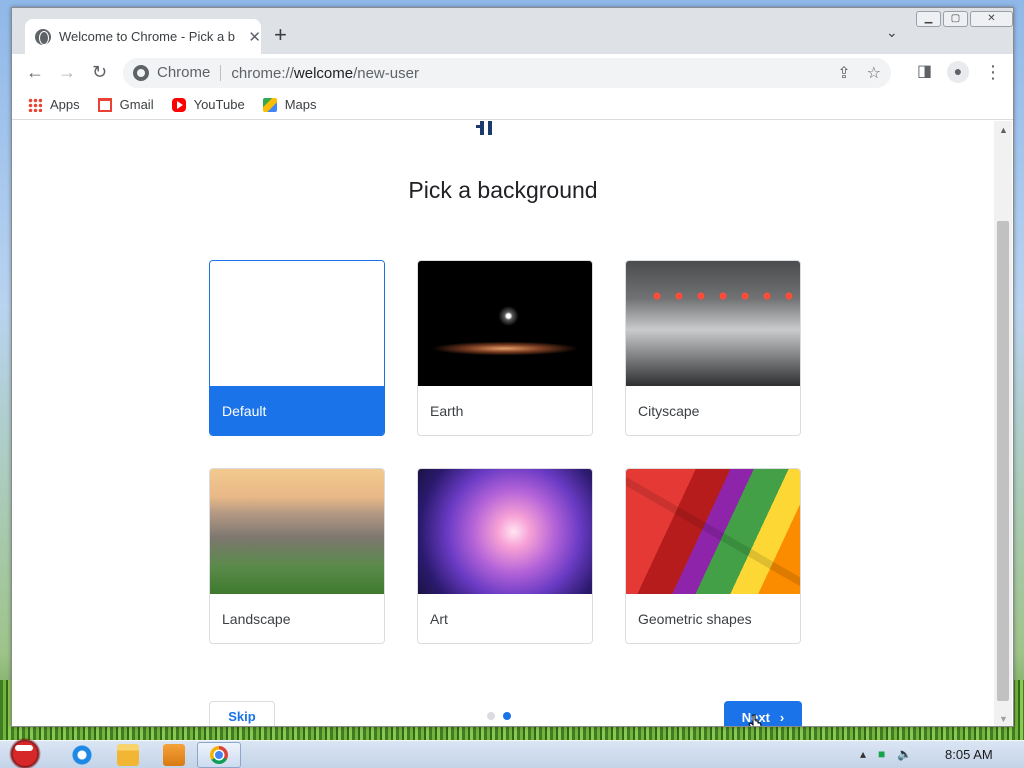  I want to click on bookmark-star-icon: ☆, so click(874, 73).